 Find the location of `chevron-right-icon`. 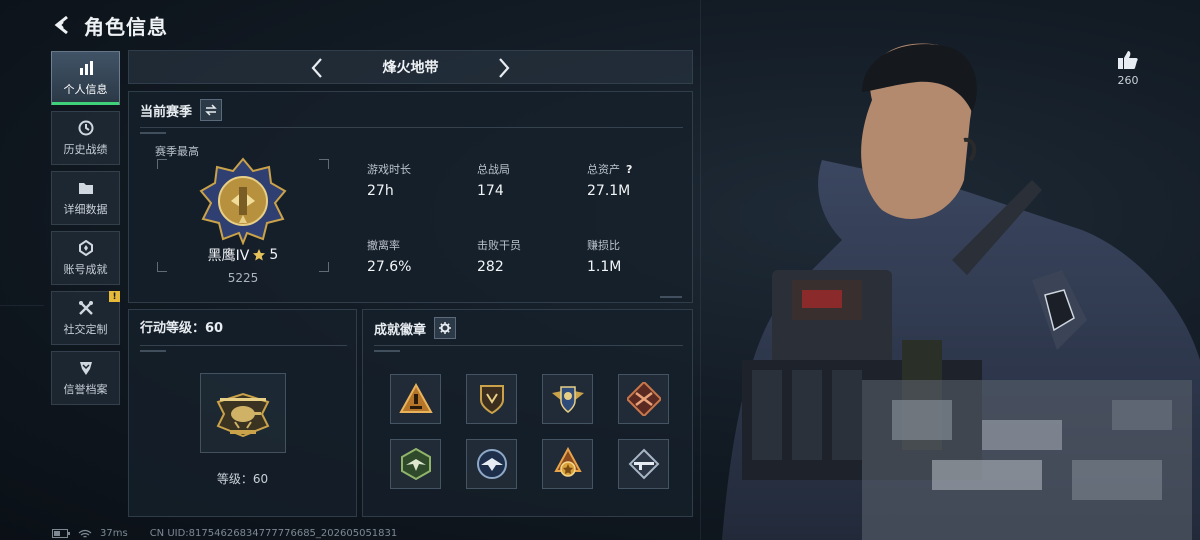

chevron-right-icon is located at coordinates (504, 68).